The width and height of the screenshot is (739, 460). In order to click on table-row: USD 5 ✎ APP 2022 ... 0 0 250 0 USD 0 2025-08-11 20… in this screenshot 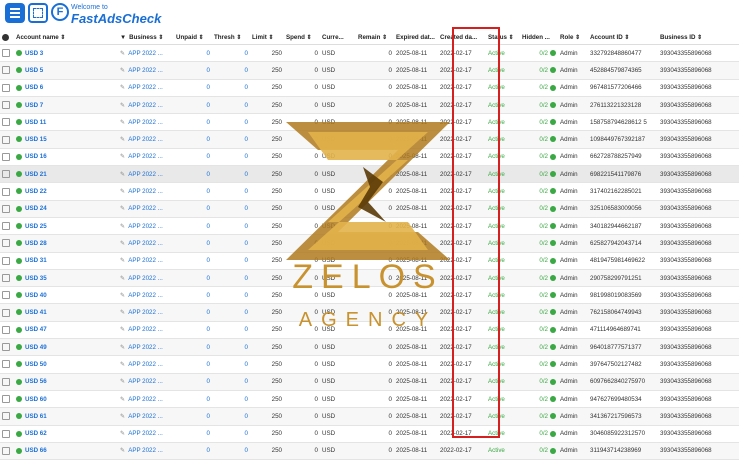, I will do `click(369, 70)`.